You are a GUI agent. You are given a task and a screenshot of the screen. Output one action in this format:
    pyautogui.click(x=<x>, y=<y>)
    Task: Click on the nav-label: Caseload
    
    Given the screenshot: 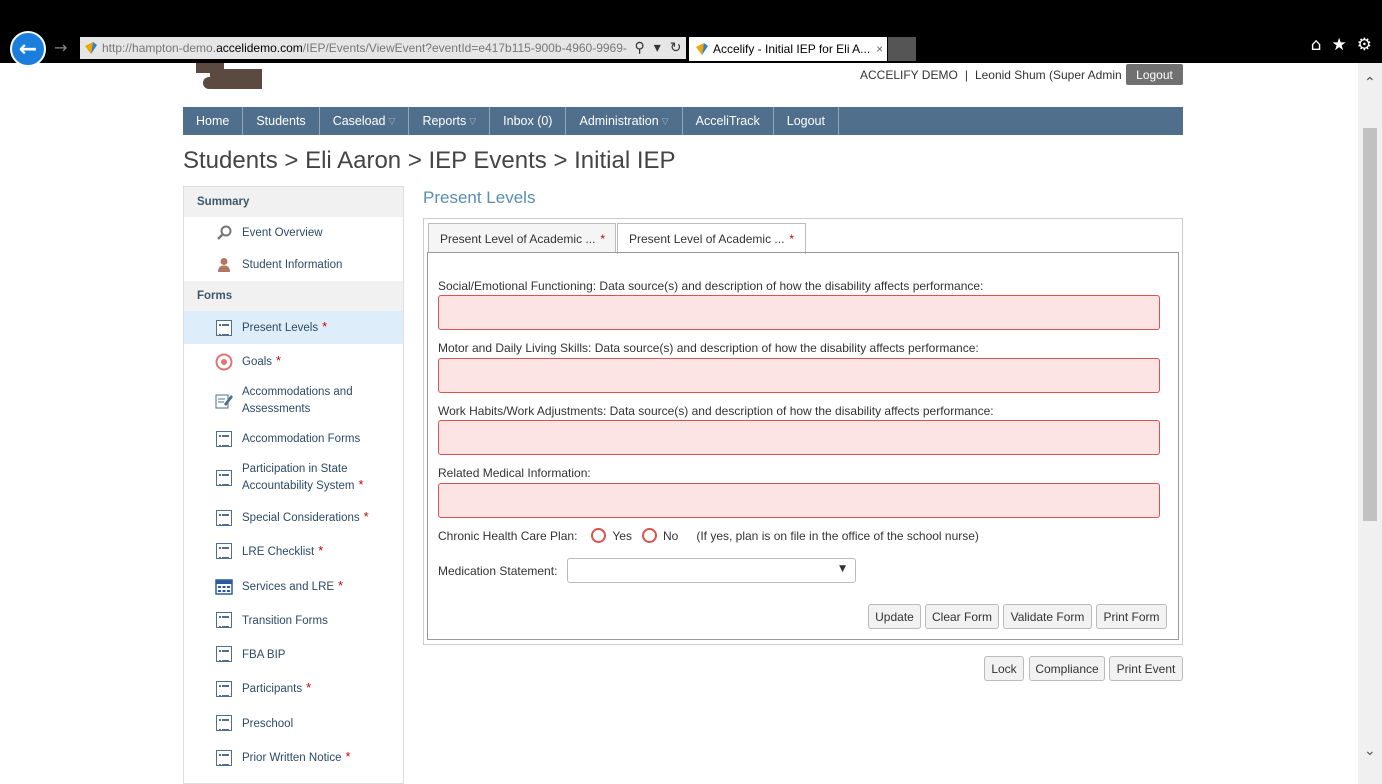 What is the action you would take?
    pyautogui.click(x=359, y=121)
    